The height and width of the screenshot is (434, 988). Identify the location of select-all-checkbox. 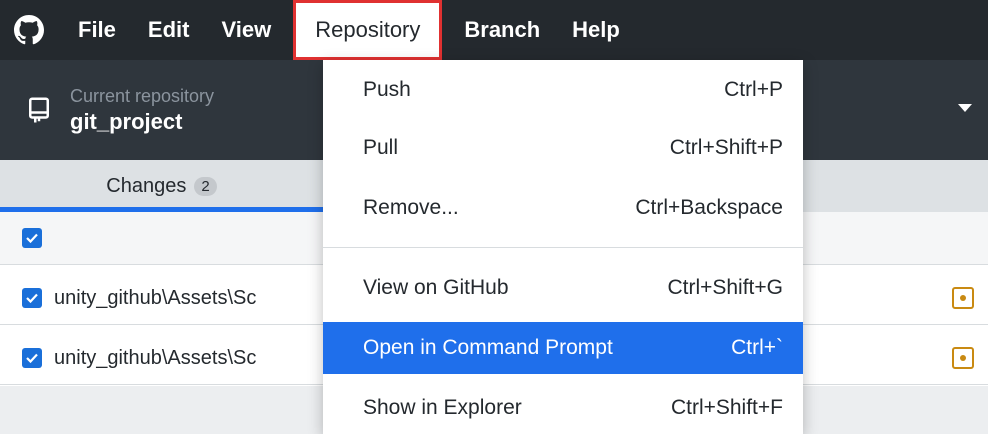
(32, 238).